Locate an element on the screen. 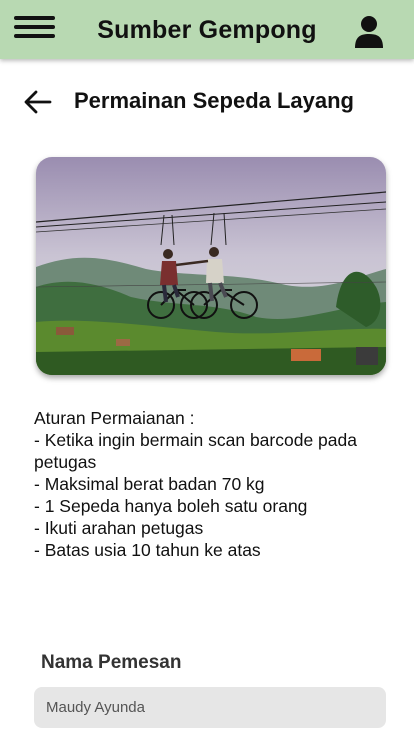 The image size is (414, 736). app-header: Sumber Gempong is located at coordinates (207, 29).